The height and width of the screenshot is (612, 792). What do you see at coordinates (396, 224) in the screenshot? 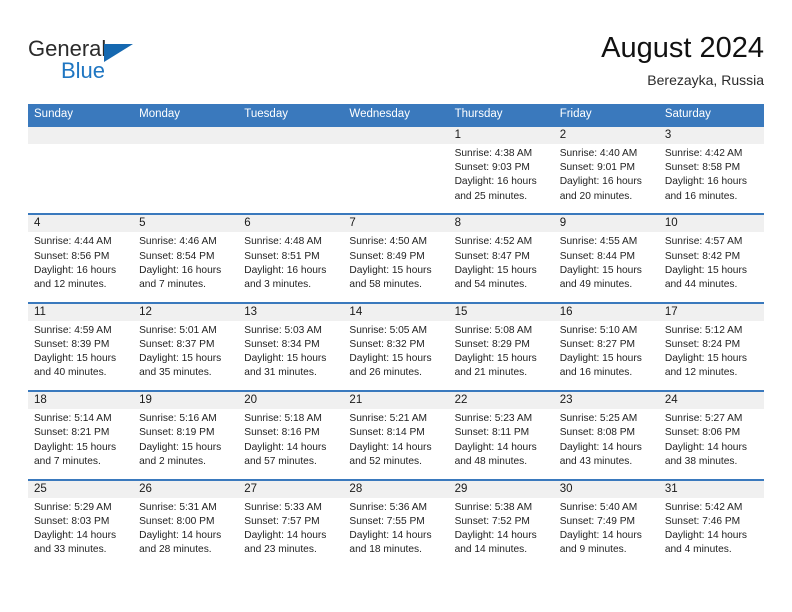
I see `day-number: 7` at bounding box center [396, 224].